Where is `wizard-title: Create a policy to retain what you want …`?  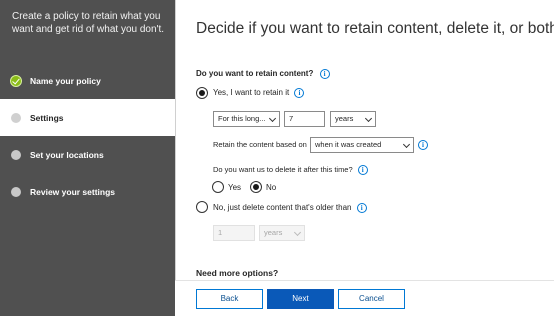 wizard-title: Create a policy to retain what you want … is located at coordinates (88, 23).